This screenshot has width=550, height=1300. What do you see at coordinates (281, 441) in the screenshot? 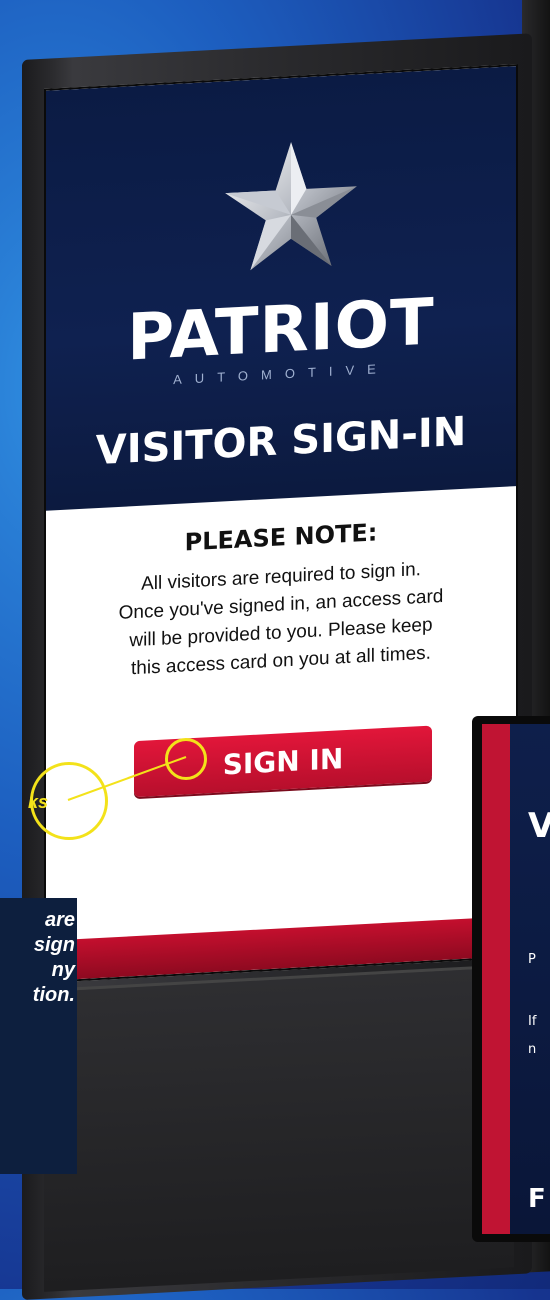
I see `page-title: VISITOR SIGN-IN` at bounding box center [281, 441].